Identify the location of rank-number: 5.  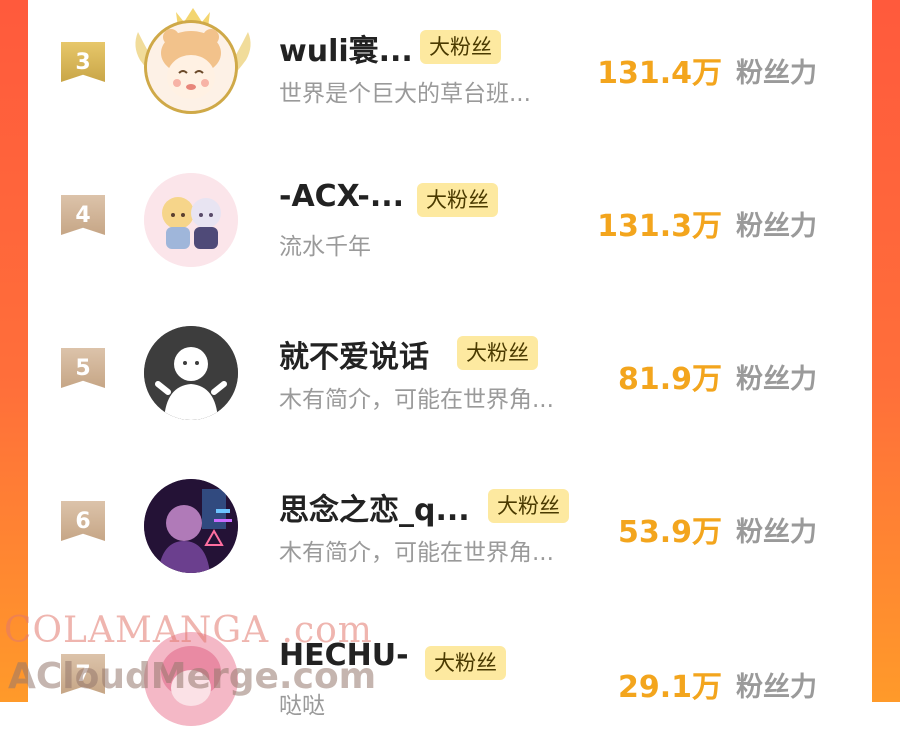
(83, 368).